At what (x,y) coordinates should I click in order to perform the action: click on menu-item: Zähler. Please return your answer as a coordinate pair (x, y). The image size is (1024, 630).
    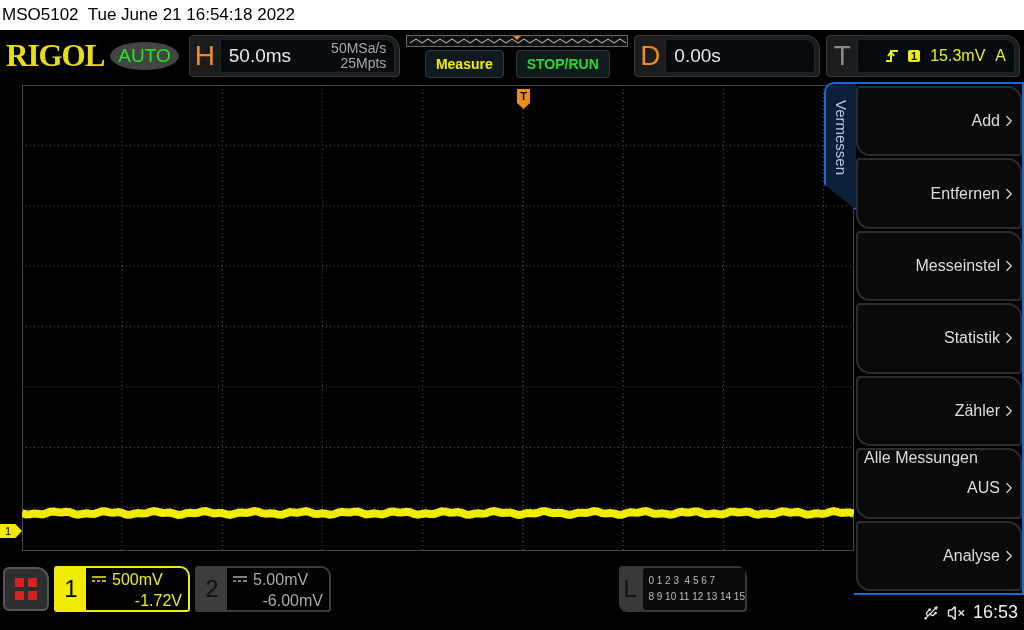
    Looking at the image, I should click on (939, 411).